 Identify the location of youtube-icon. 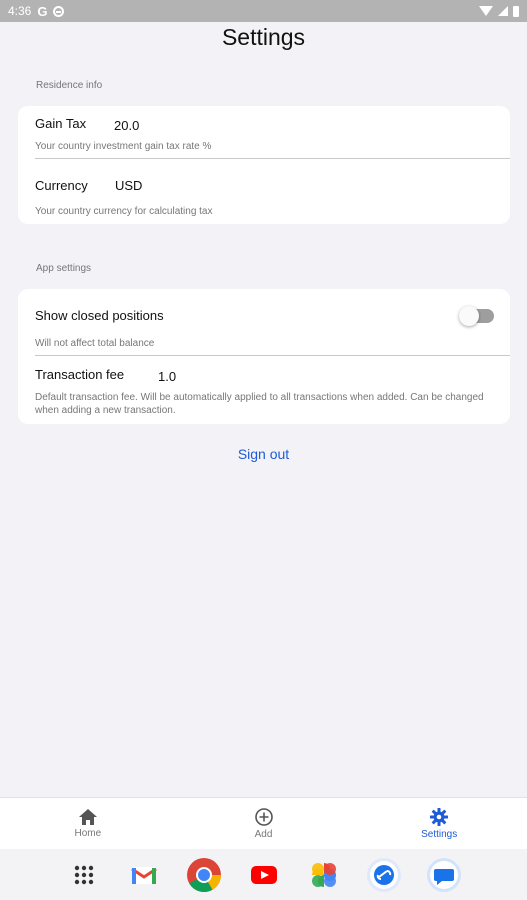
(264, 875).